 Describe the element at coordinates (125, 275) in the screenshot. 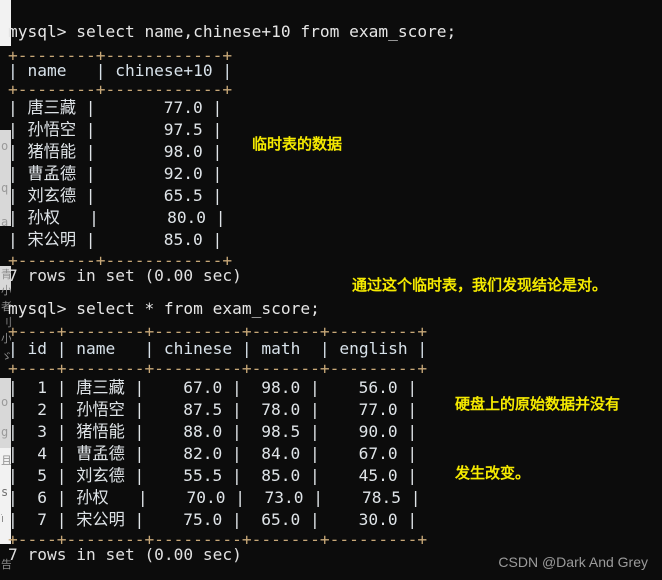

I see `result-status-1: 7 rows in set (0.00 sec)` at that location.